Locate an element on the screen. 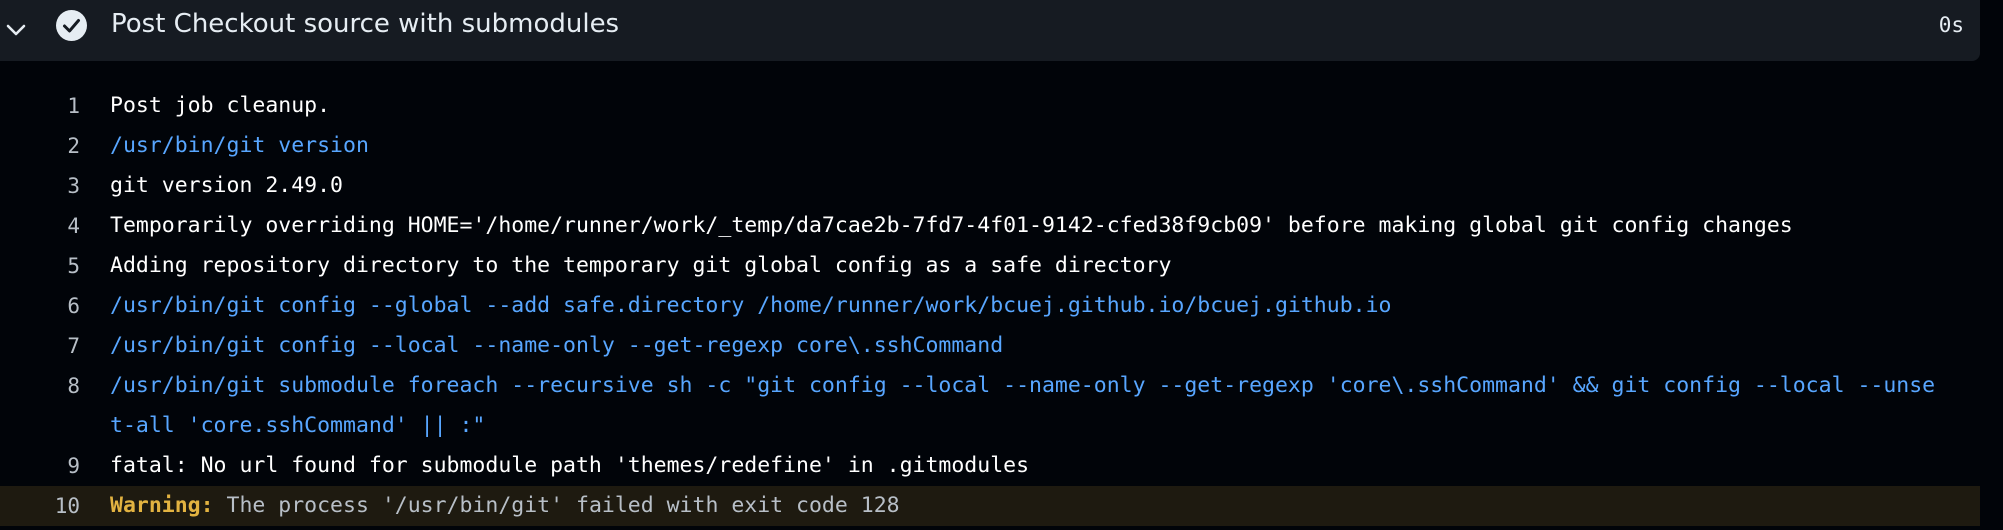  check-circle-icon is located at coordinates (71, 25).